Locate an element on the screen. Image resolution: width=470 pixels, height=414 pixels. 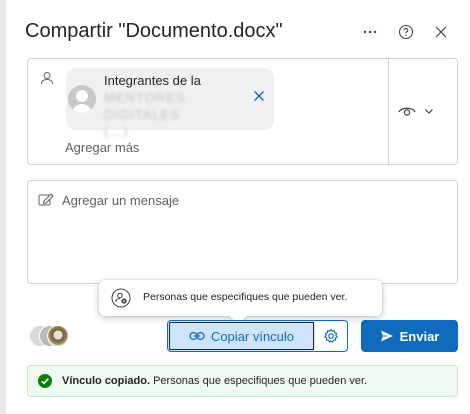
permission-dropdown is located at coordinates (423, 111).